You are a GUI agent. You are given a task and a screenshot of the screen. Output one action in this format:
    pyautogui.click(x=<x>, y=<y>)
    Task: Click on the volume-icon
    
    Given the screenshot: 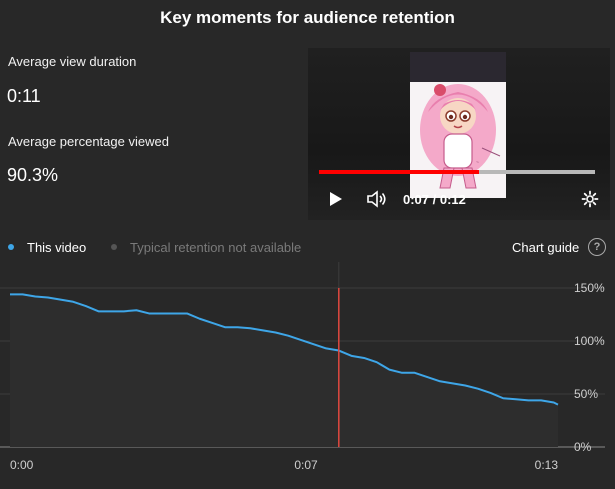 What is the action you would take?
    pyautogui.click(x=377, y=199)
    